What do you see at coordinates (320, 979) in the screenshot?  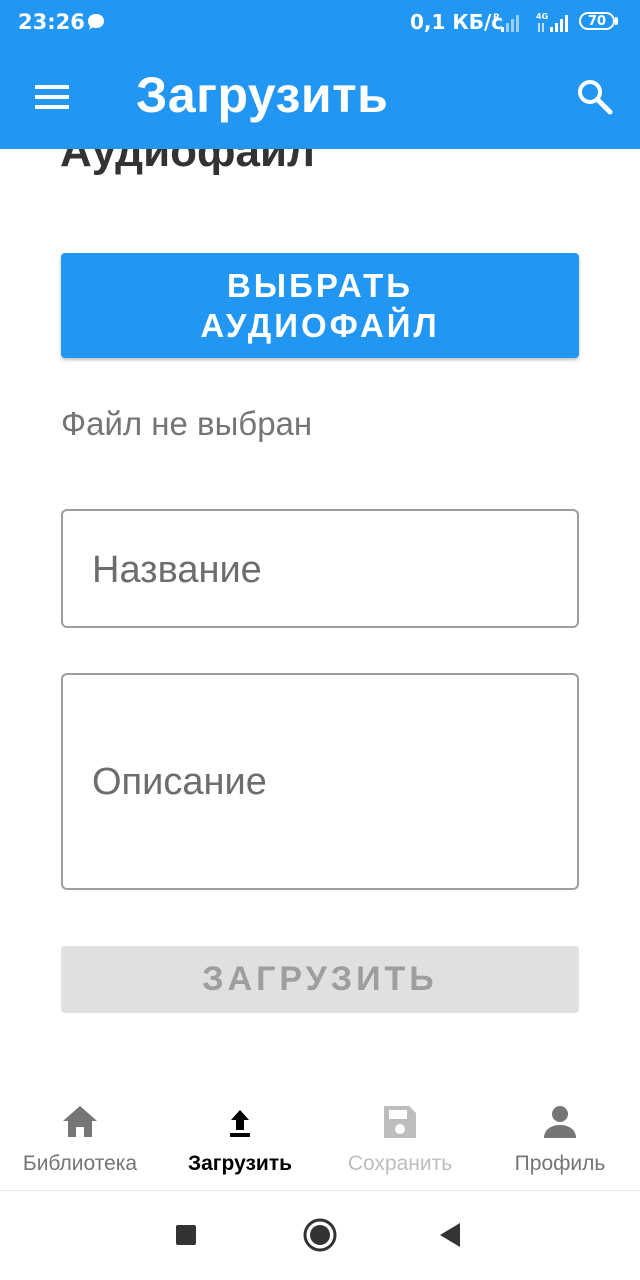 I see `upload-button: ЗАГРУЗИТЬ` at bounding box center [320, 979].